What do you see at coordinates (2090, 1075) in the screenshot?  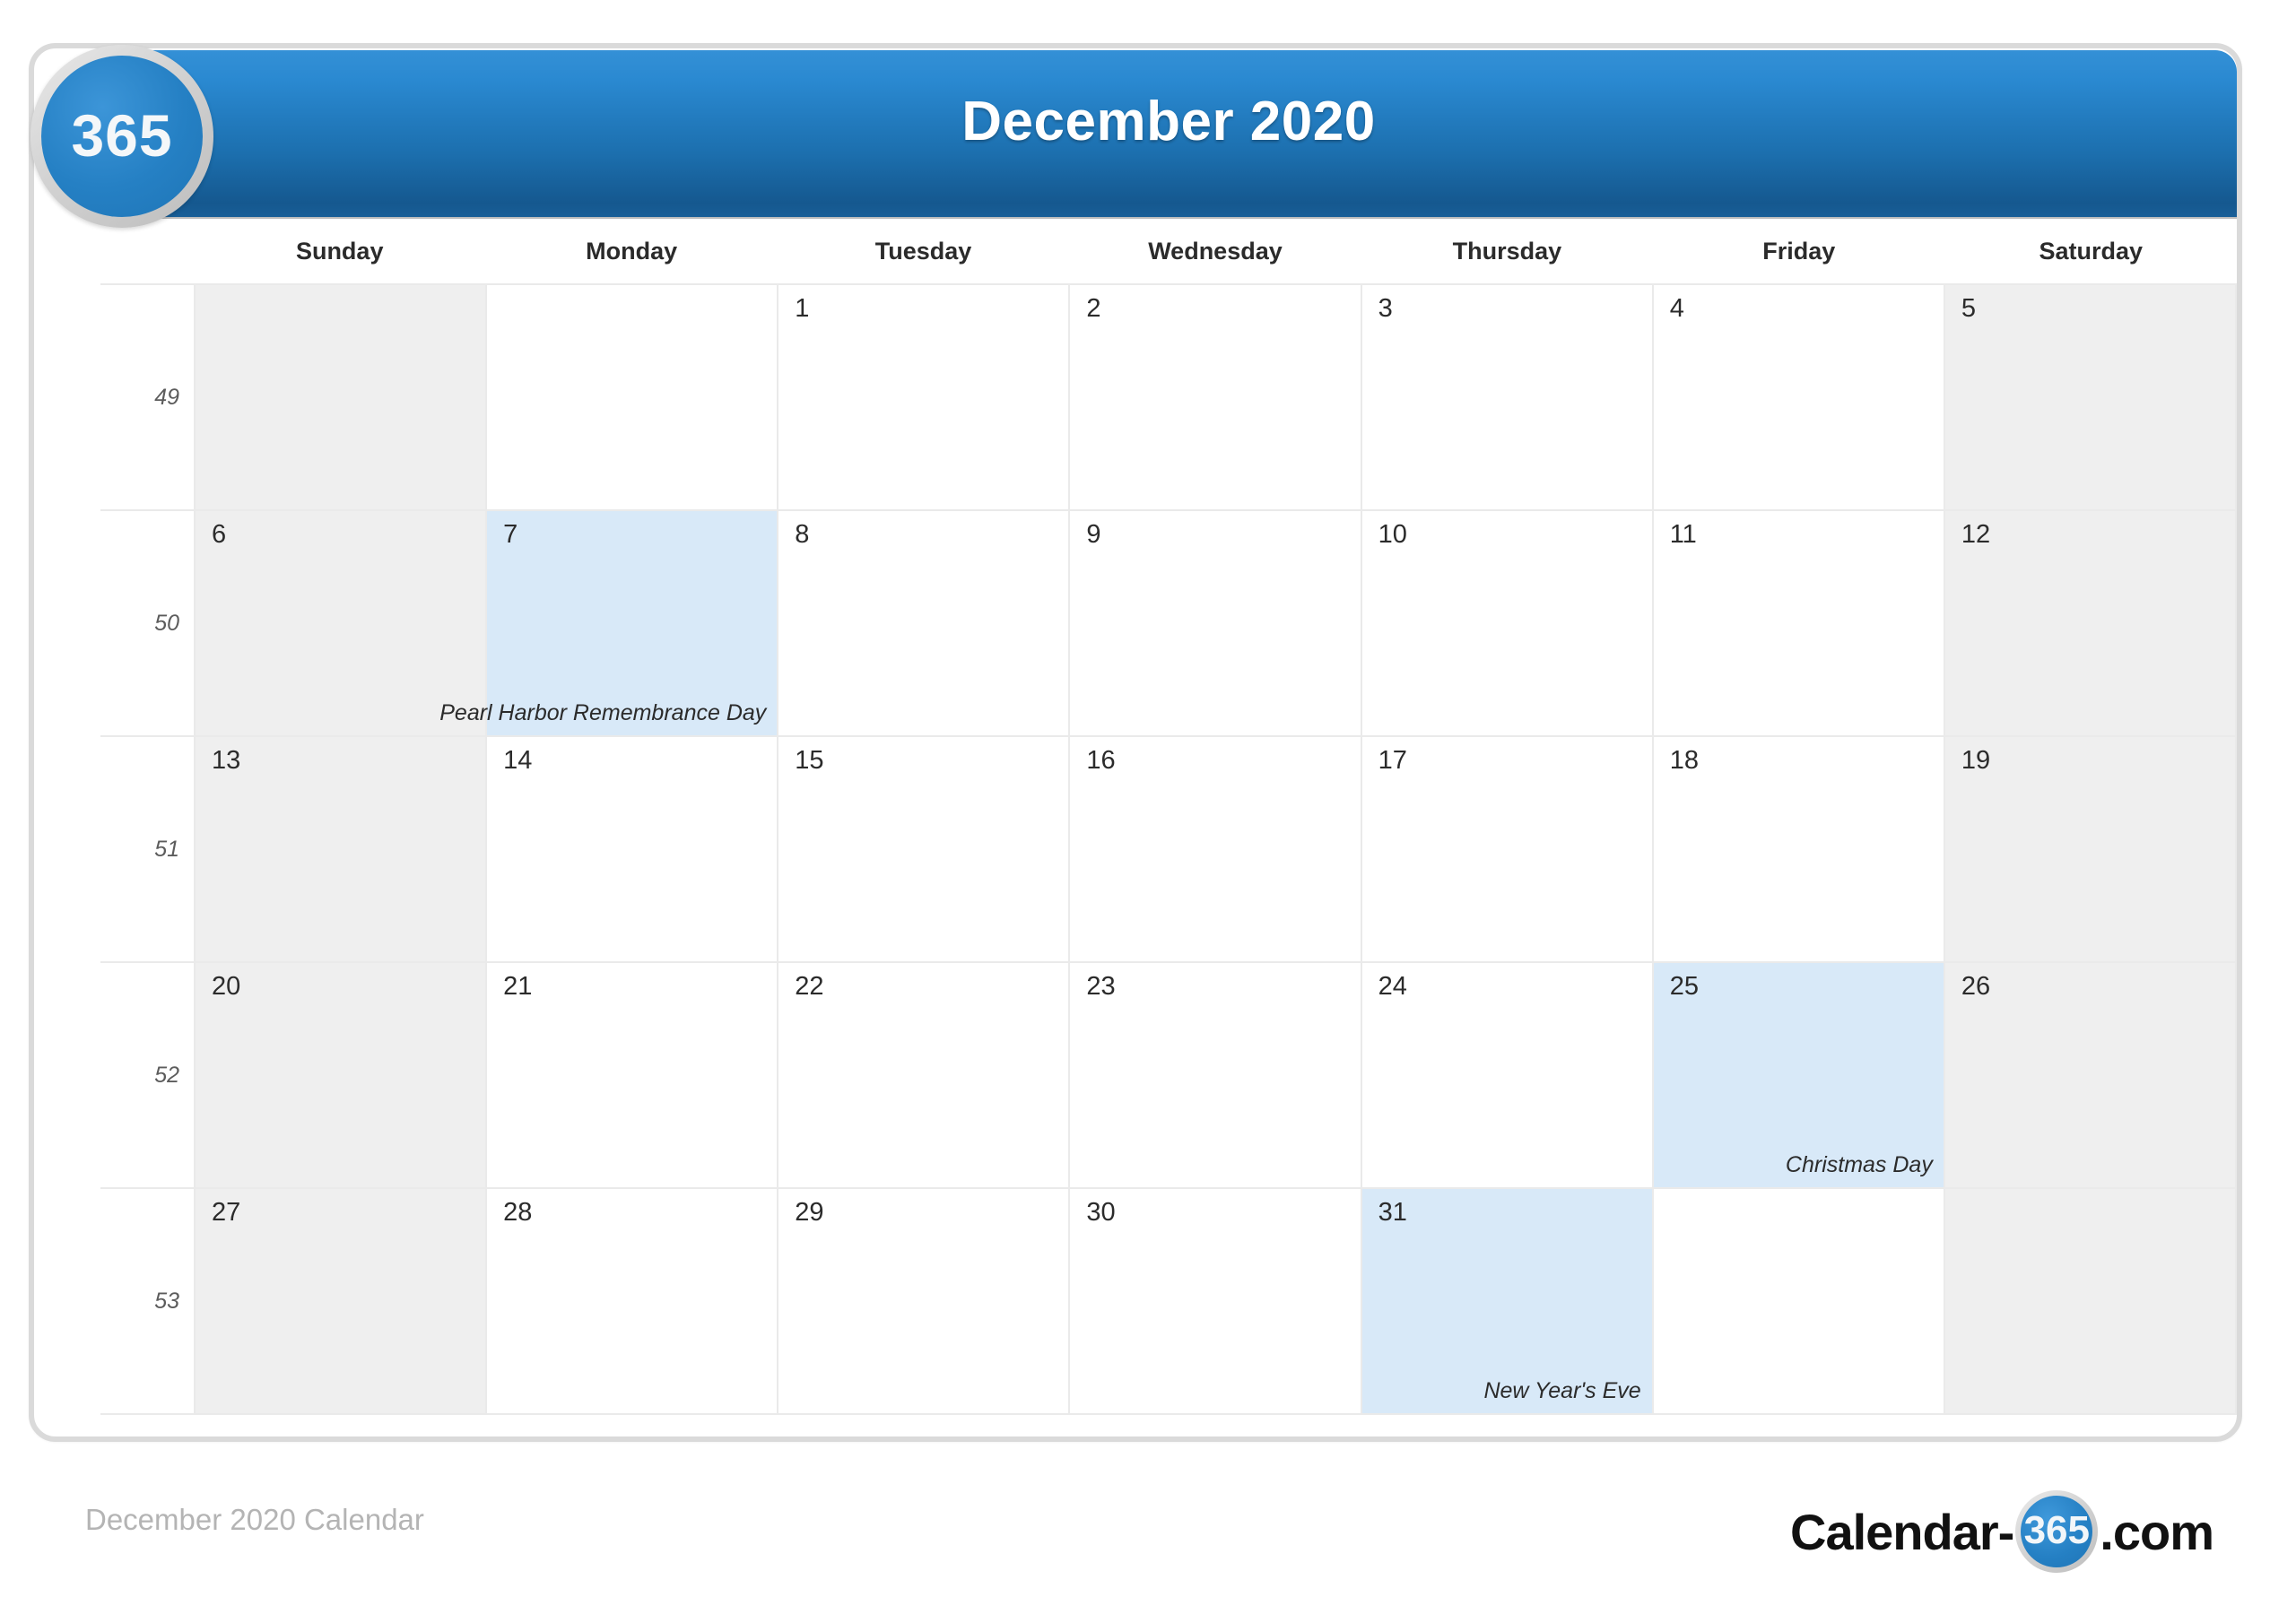 I see `day-cell-26: 26` at bounding box center [2090, 1075].